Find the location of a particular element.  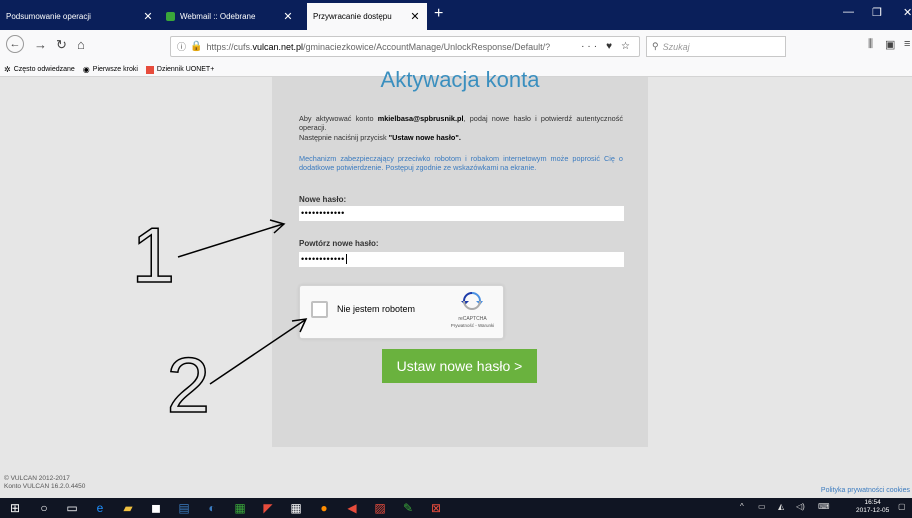

new-password-label: Nowe hasło: is located at coordinates (323, 199).